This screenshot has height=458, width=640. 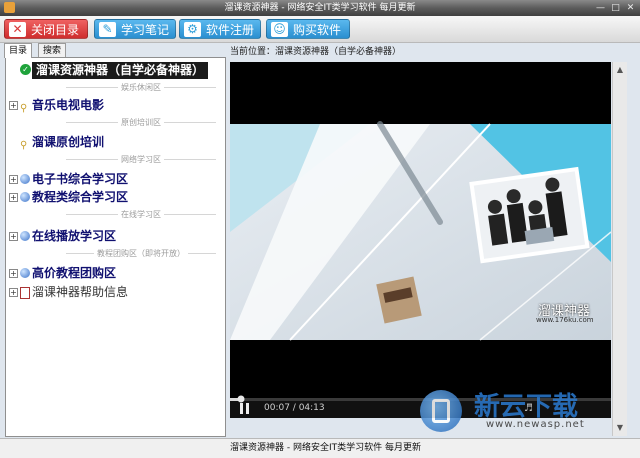 I want to click on tree-item-help-label: 溜课神器帮助信息, so click(x=80, y=292).